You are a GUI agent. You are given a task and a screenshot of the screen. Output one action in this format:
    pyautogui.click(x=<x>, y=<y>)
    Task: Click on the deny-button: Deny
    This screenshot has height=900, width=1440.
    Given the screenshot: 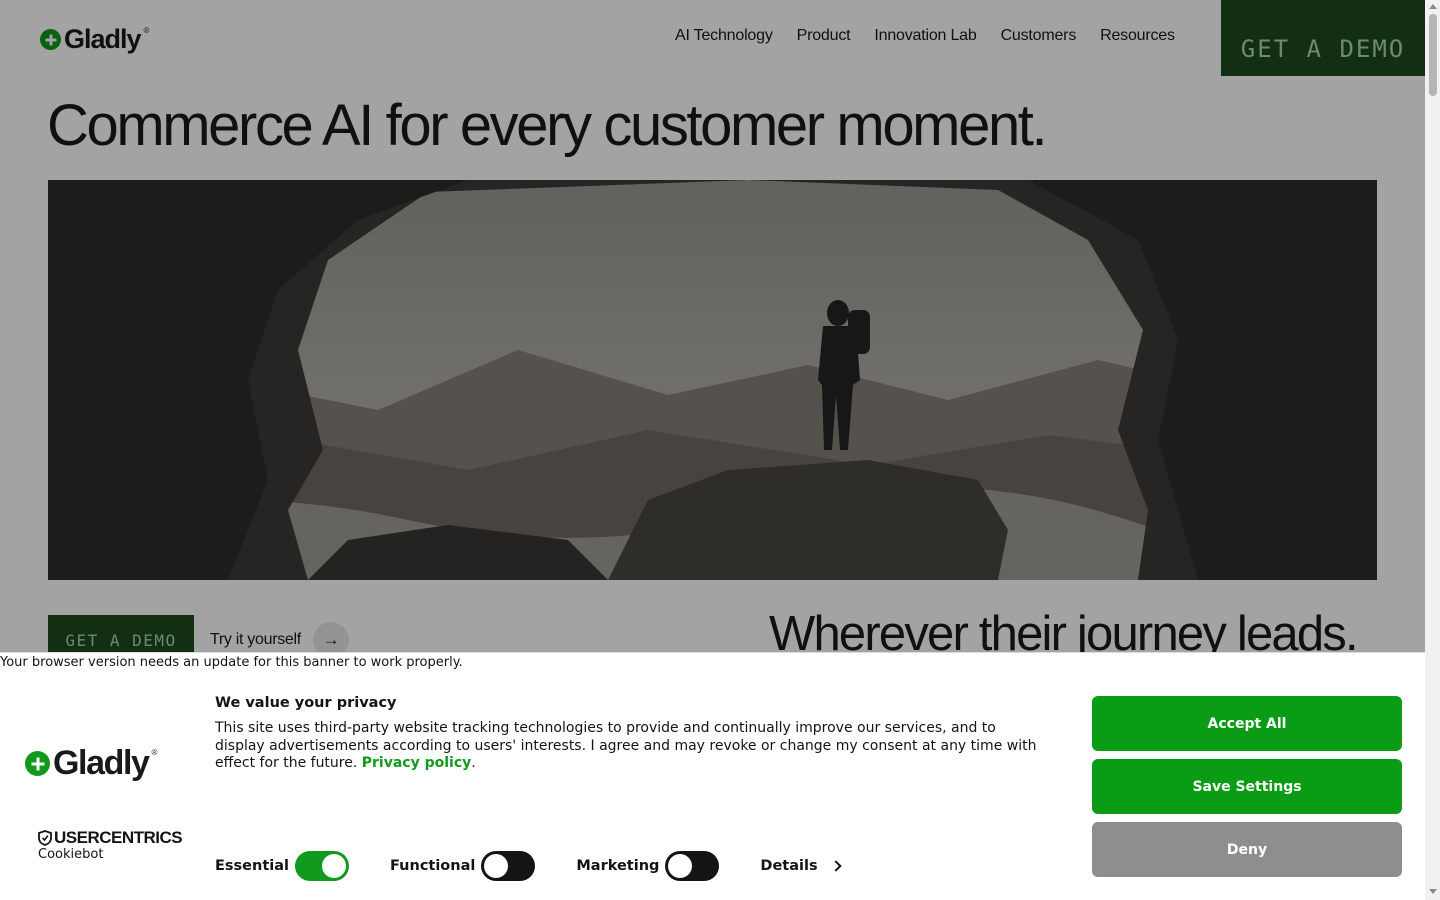 What is the action you would take?
    pyautogui.click(x=1247, y=849)
    